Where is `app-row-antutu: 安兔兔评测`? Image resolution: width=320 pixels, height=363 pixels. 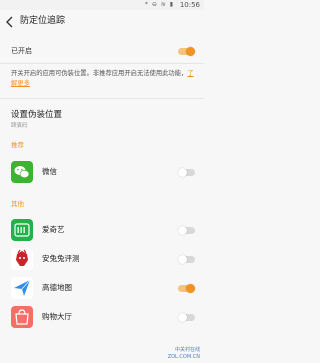
app-row-antutu: 安兔兔评测 is located at coordinates (102, 259).